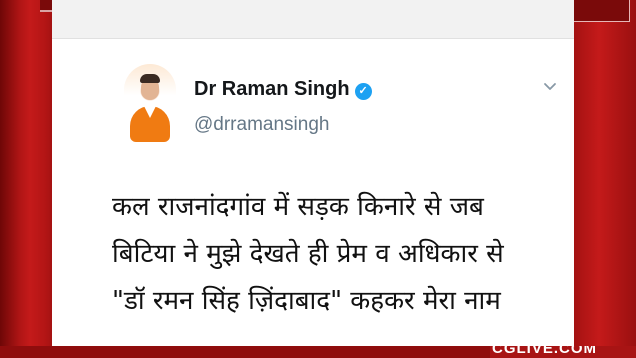  I want to click on card-top-strip, so click(313, 19).